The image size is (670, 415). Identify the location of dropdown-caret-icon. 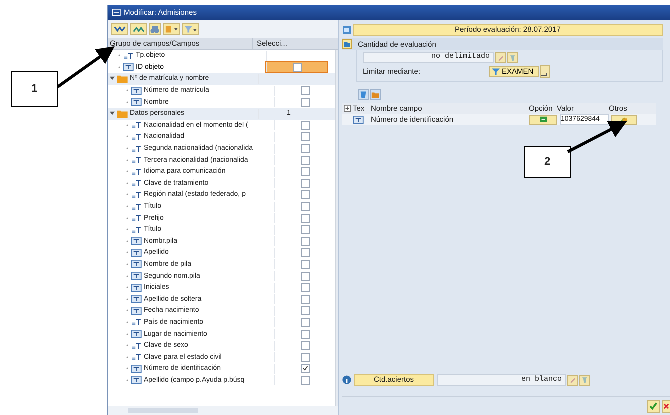
(545, 71).